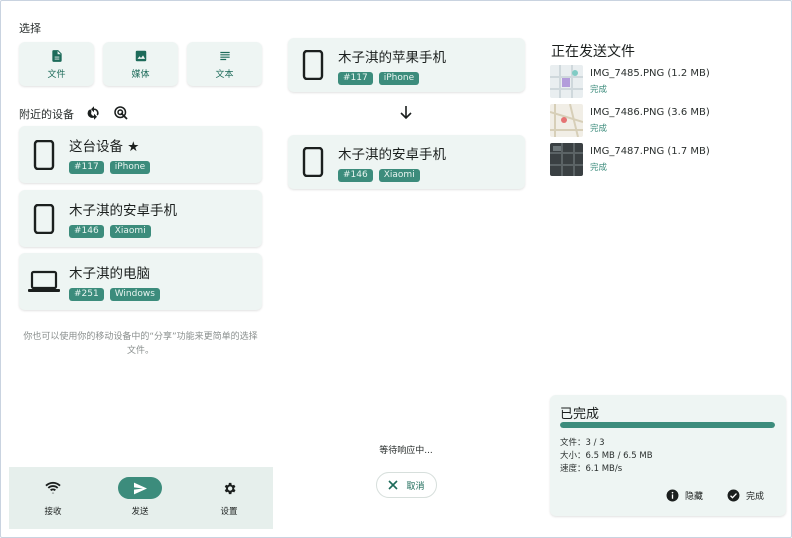  I want to click on nav-send: 发送, so click(140, 497).